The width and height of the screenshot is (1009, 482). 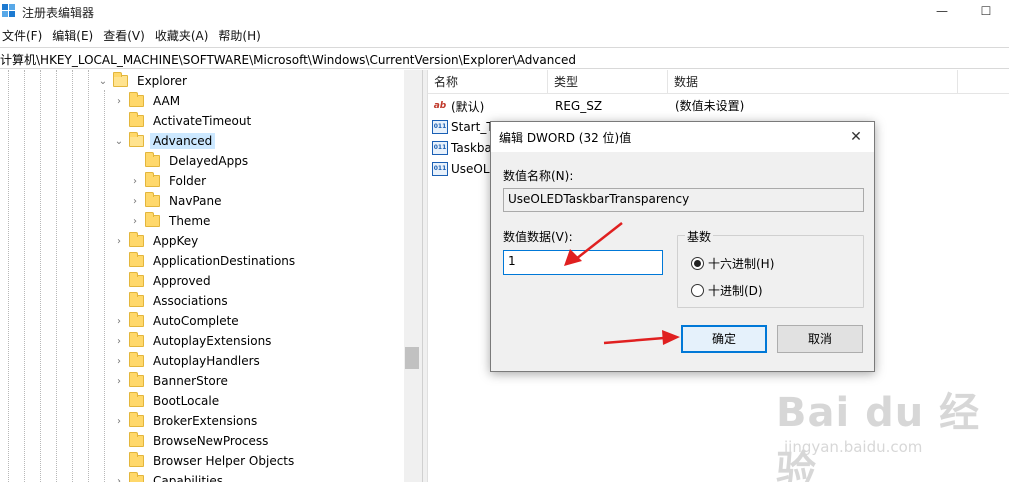 I want to click on tree-item-label: ApplicationDestinations, so click(x=224, y=261).